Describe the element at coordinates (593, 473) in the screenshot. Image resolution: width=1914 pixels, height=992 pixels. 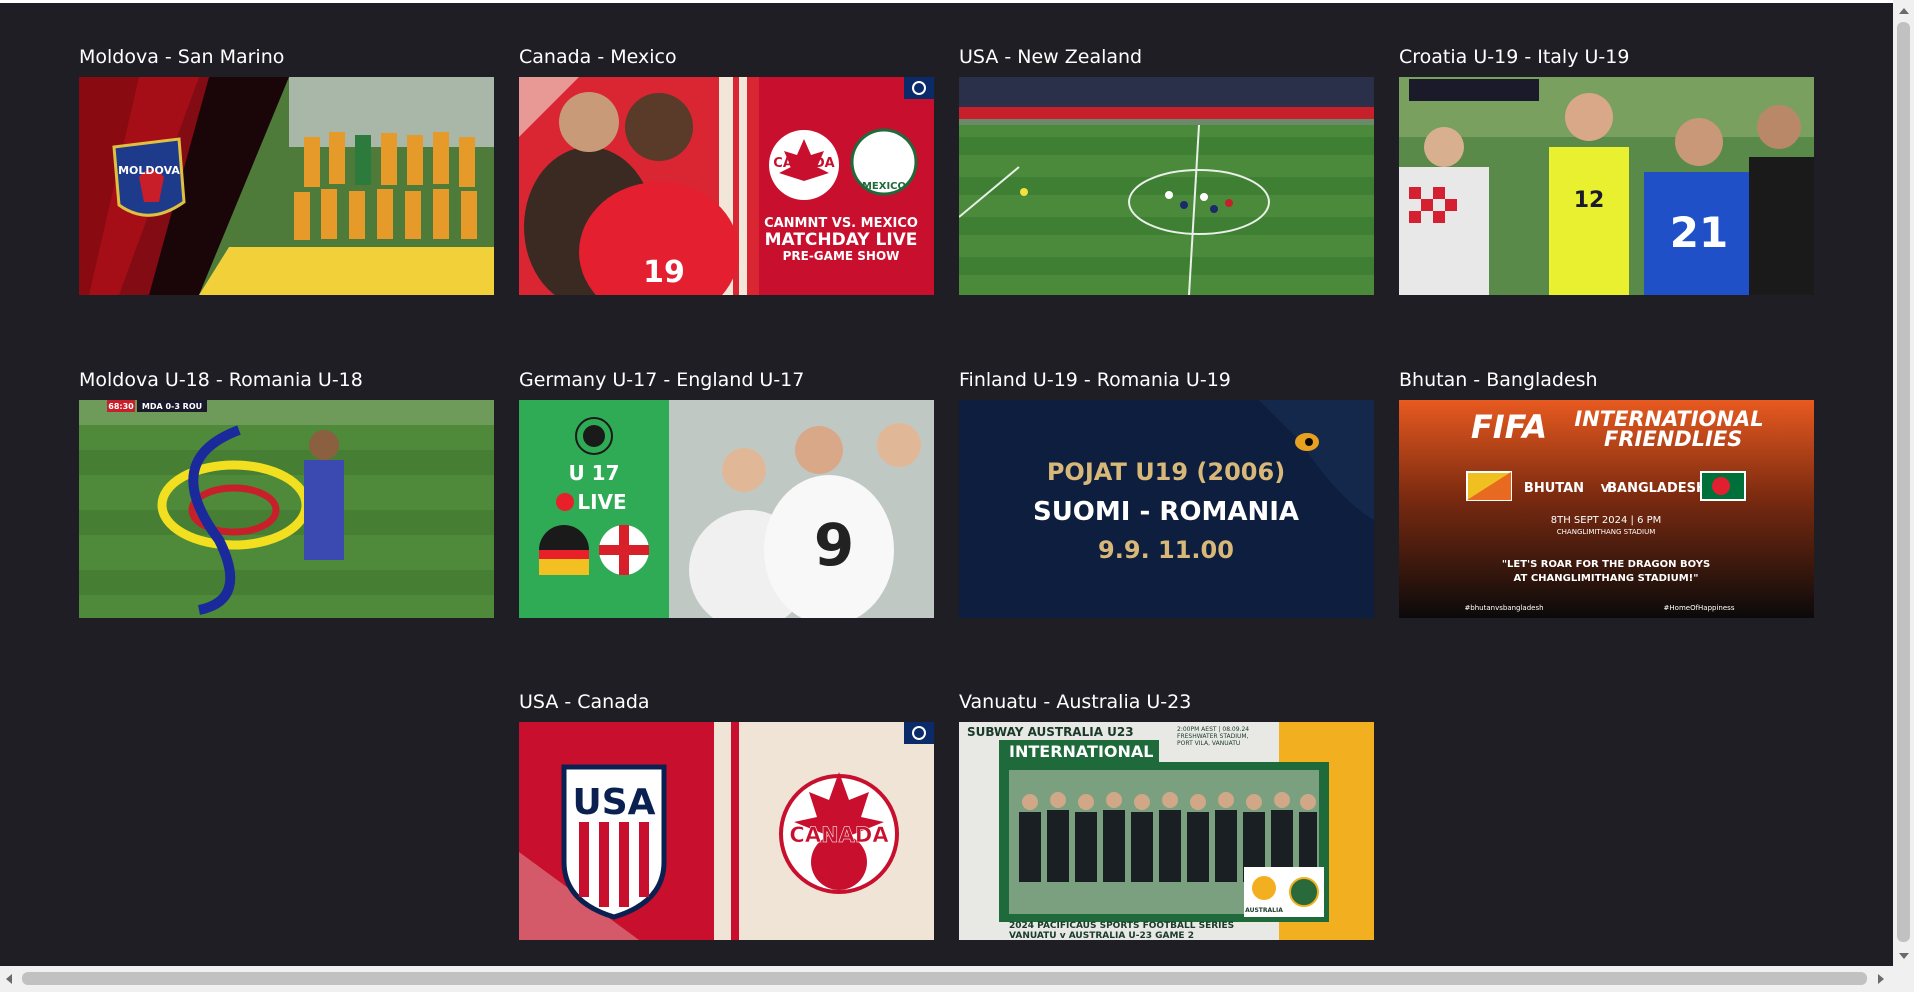
I see `thumb-text: U 17` at that location.